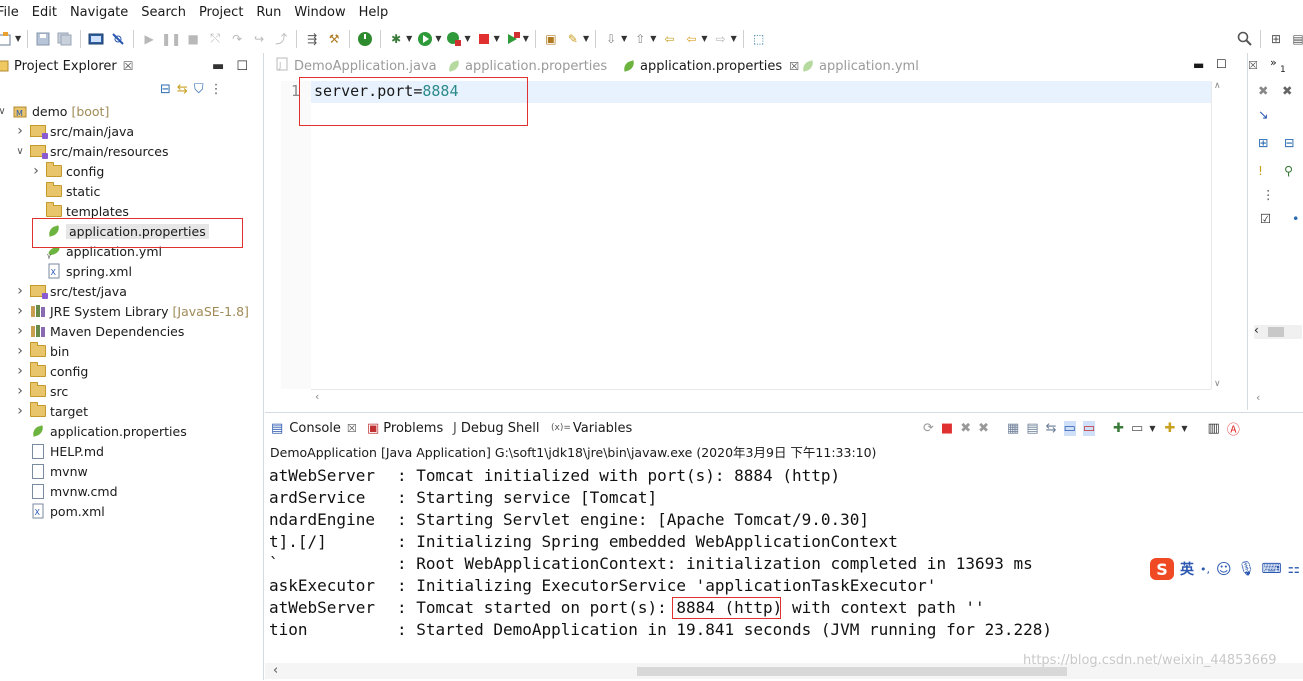  I want to click on tab-list-icon: », so click(1273, 62).